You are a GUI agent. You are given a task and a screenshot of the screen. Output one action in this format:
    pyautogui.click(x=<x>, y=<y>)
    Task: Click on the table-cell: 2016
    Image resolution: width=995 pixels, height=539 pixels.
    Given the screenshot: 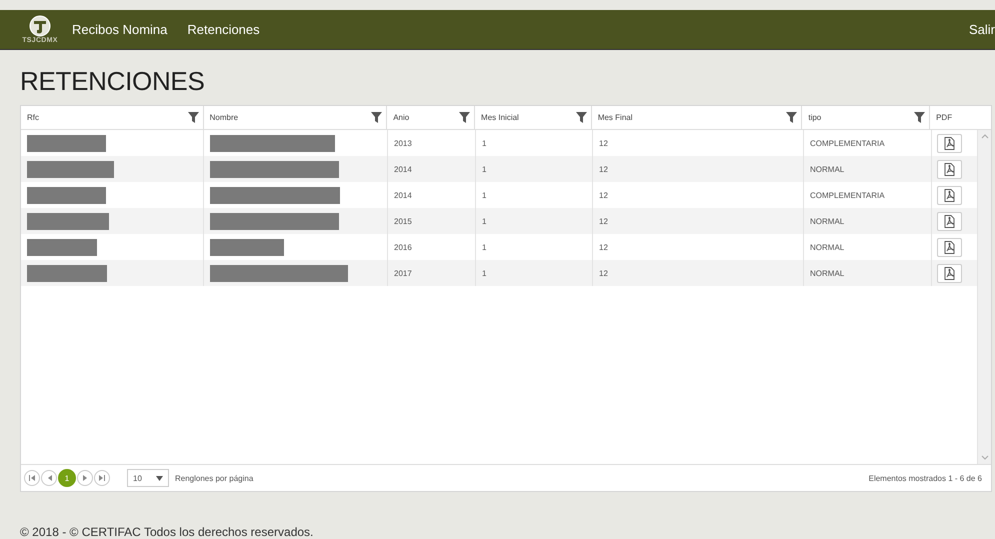 What is the action you would take?
    pyautogui.click(x=403, y=247)
    